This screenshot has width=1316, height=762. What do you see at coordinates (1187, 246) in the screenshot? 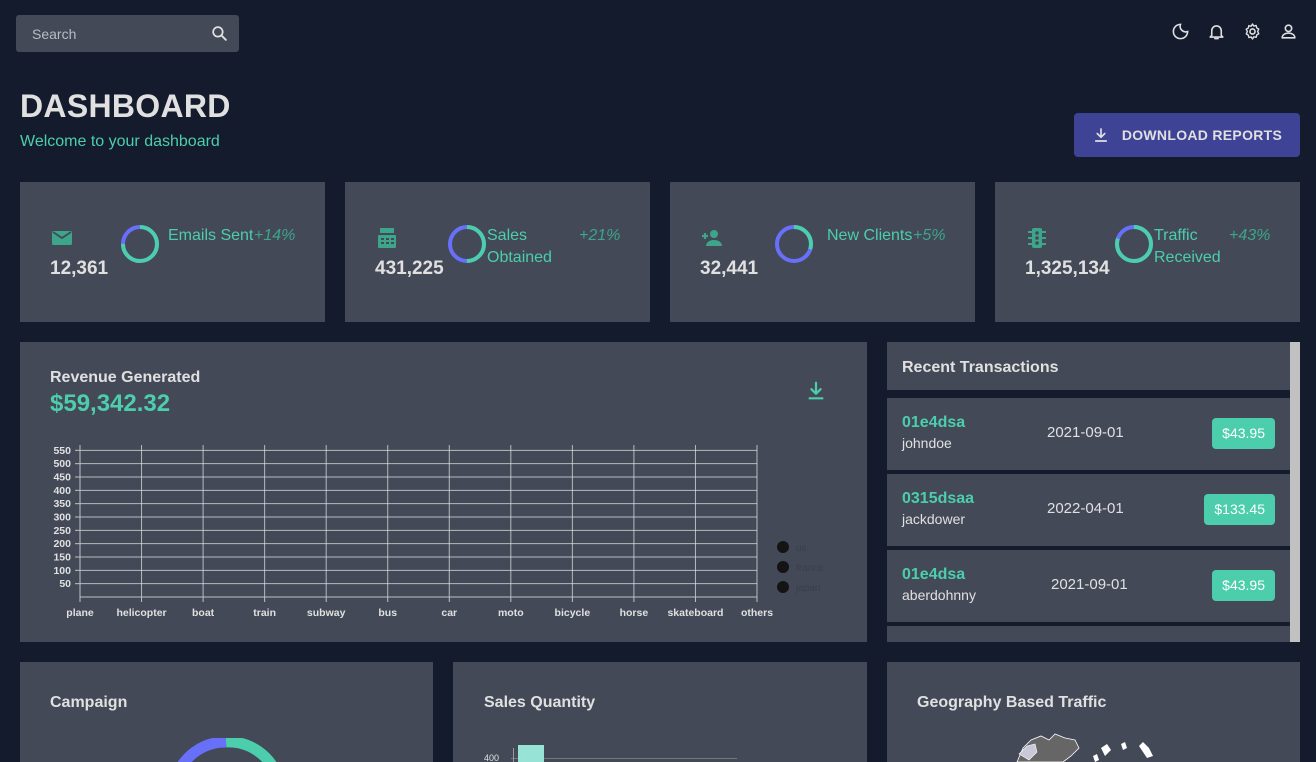
I see `stat-label: Traffic Received` at bounding box center [1187, 246].